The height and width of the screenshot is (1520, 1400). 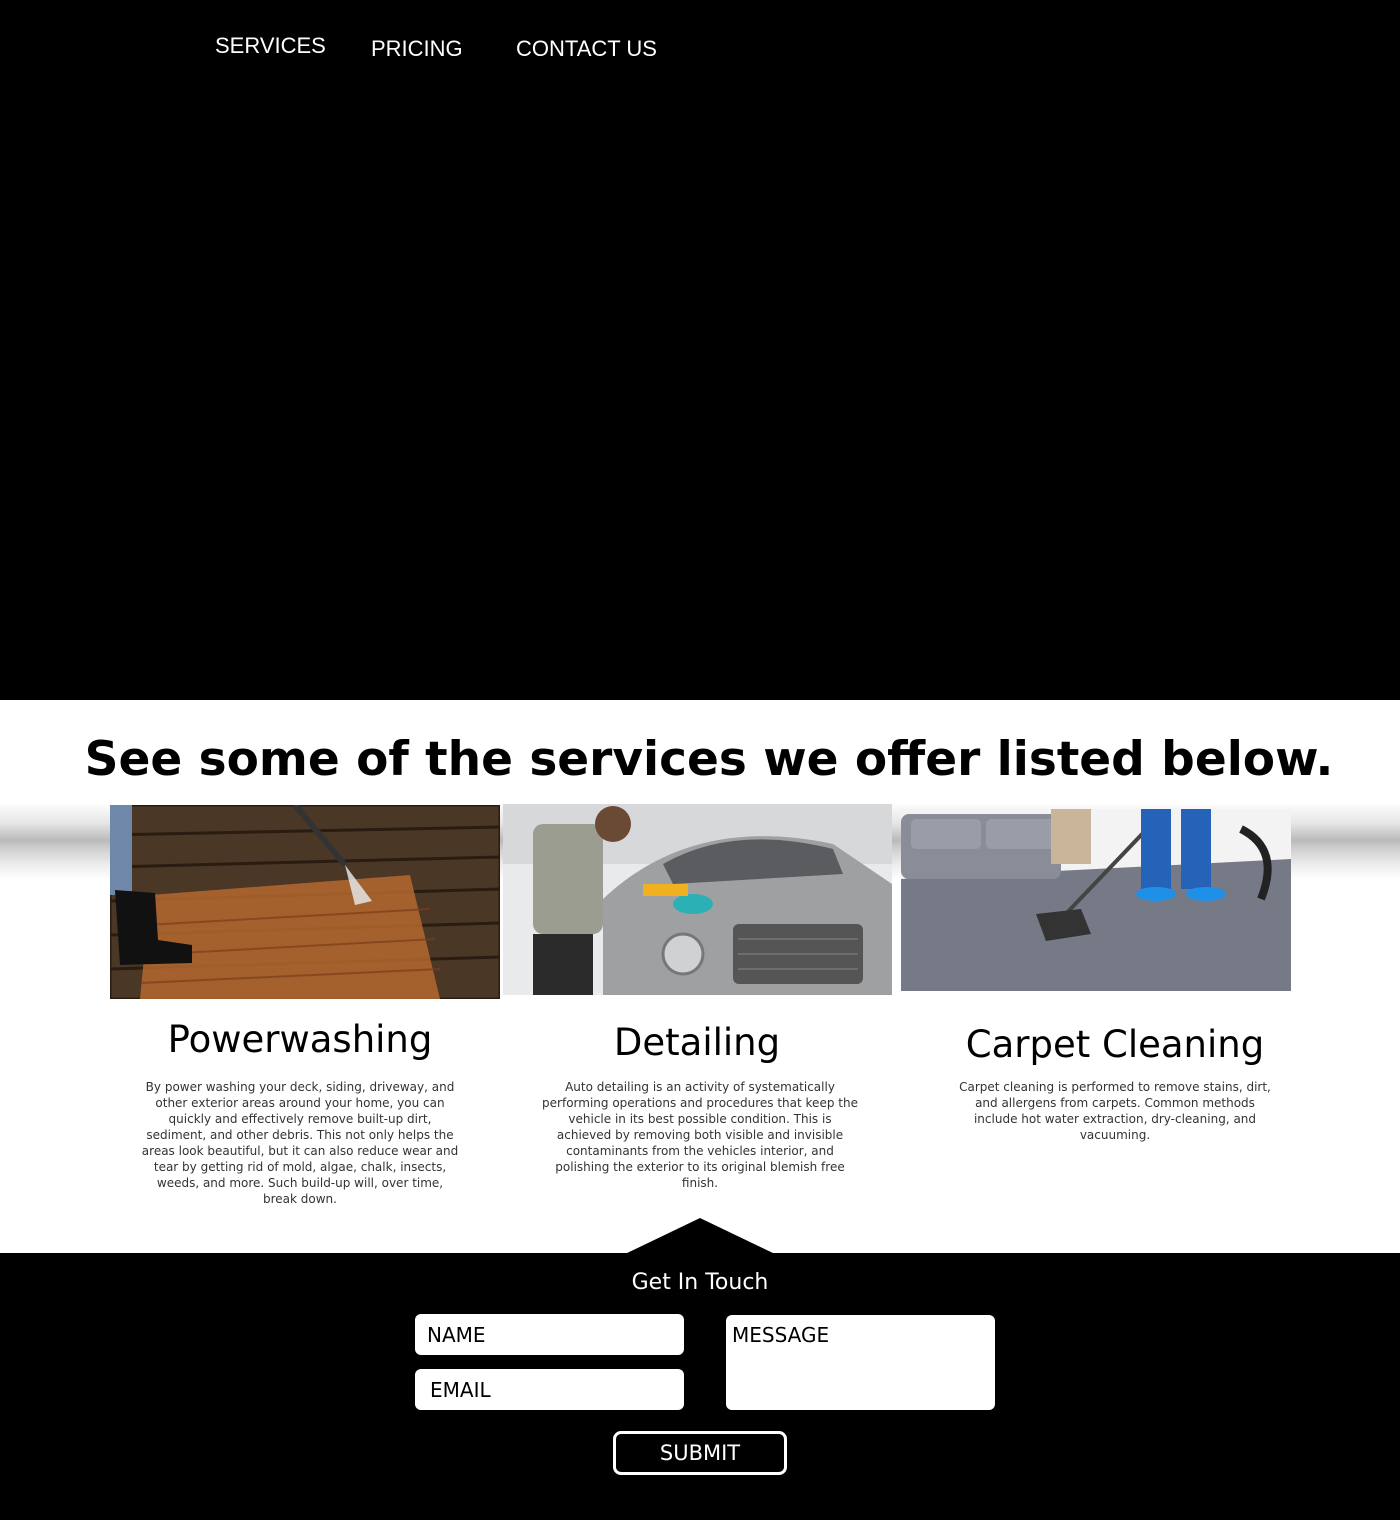 I want to click on detailing-photo, so click(x=697, y=899).